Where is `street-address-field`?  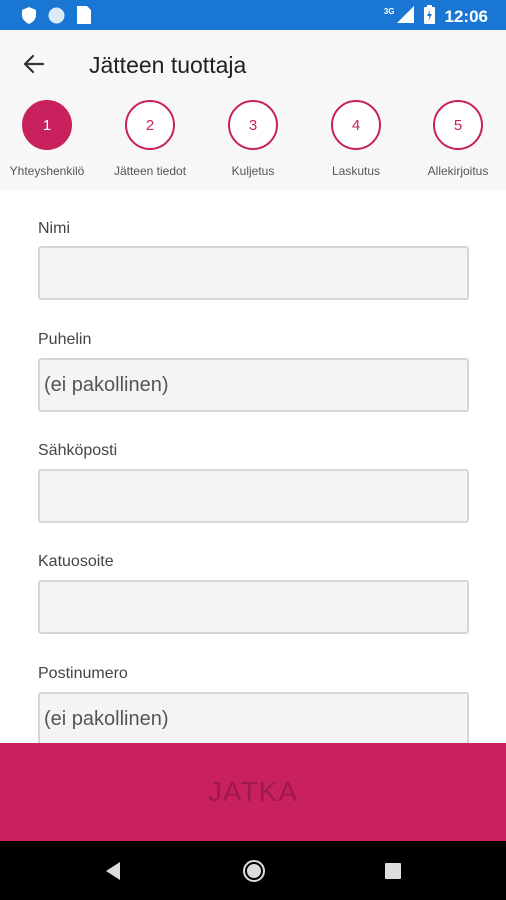 street-address-field is located at coordinates (253, 607).